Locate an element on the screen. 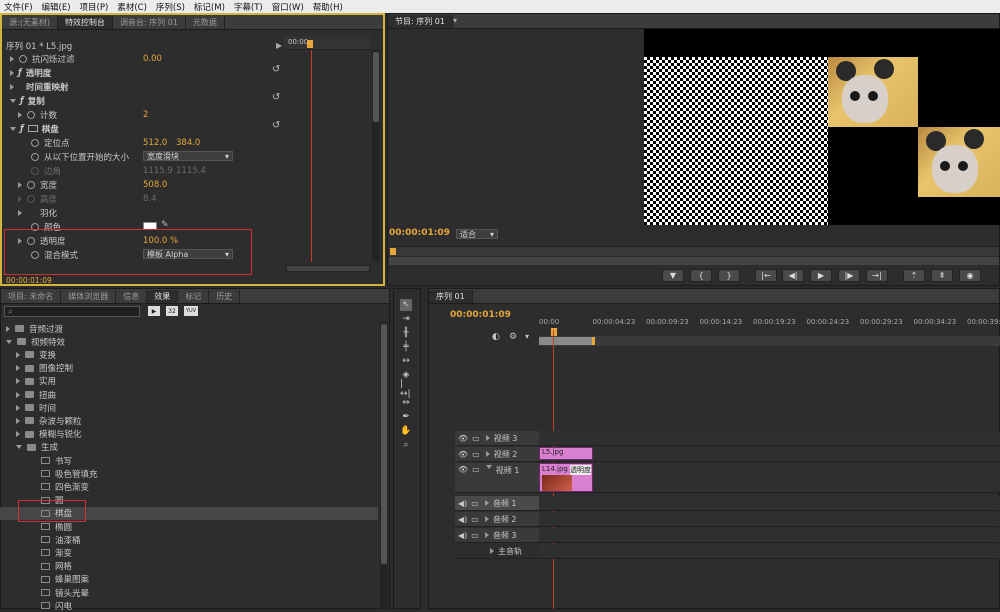 The width and height of the screenshot is (1000, 612). work-area-region is located at coordinates (567, 341).